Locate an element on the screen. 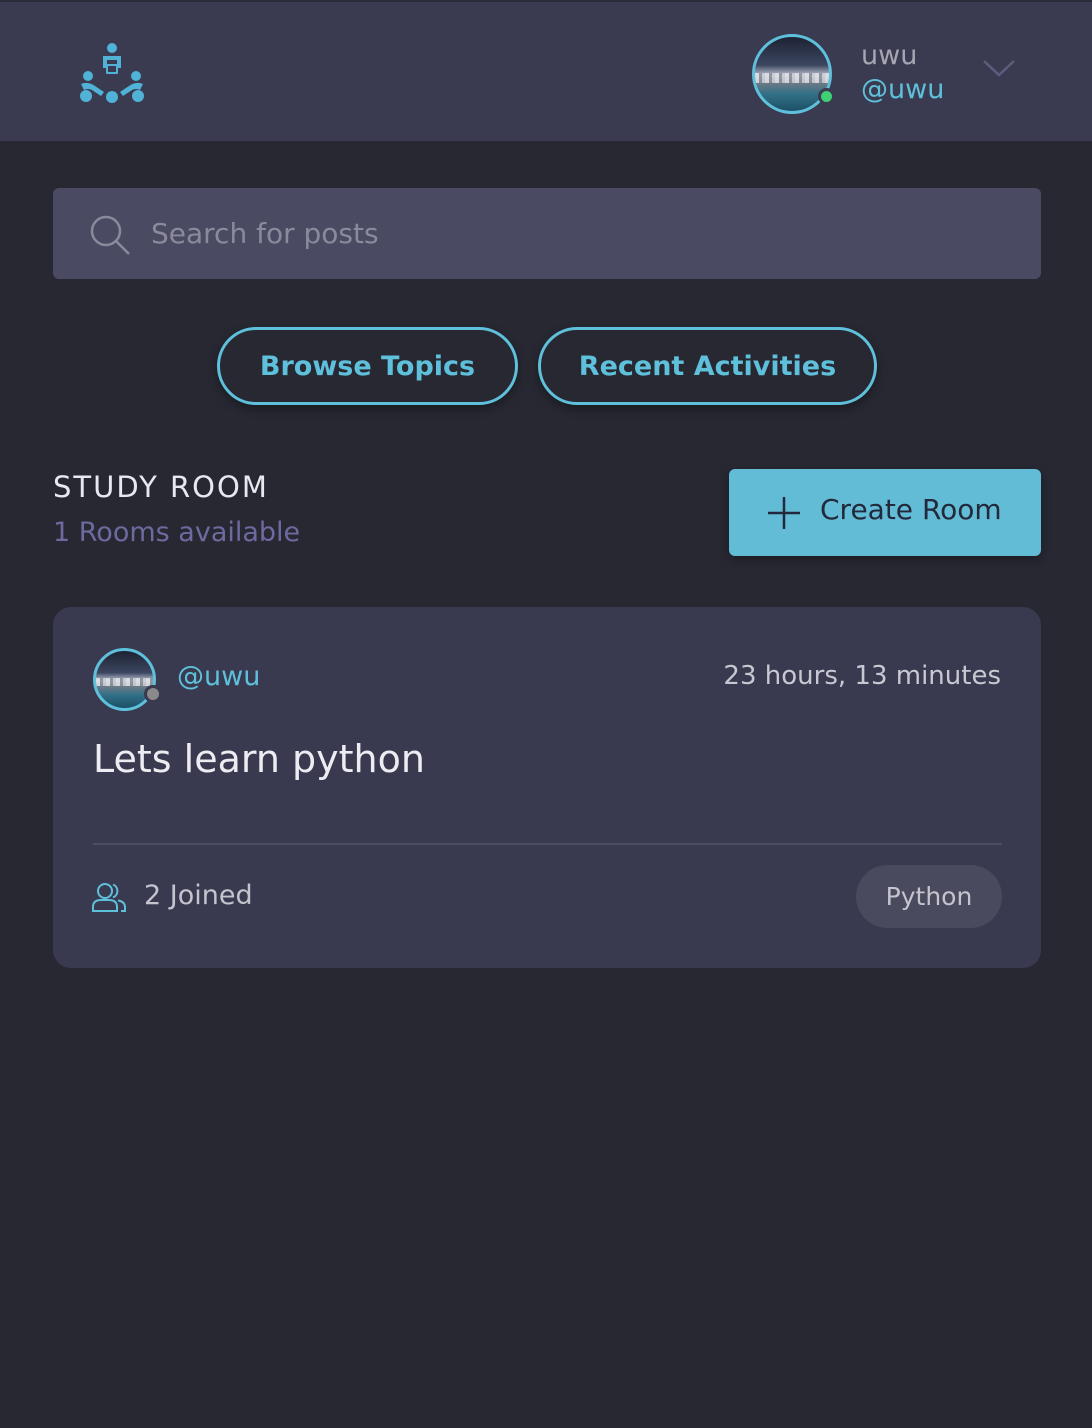  chevron-down-icon is located at coordinates (999, 68).